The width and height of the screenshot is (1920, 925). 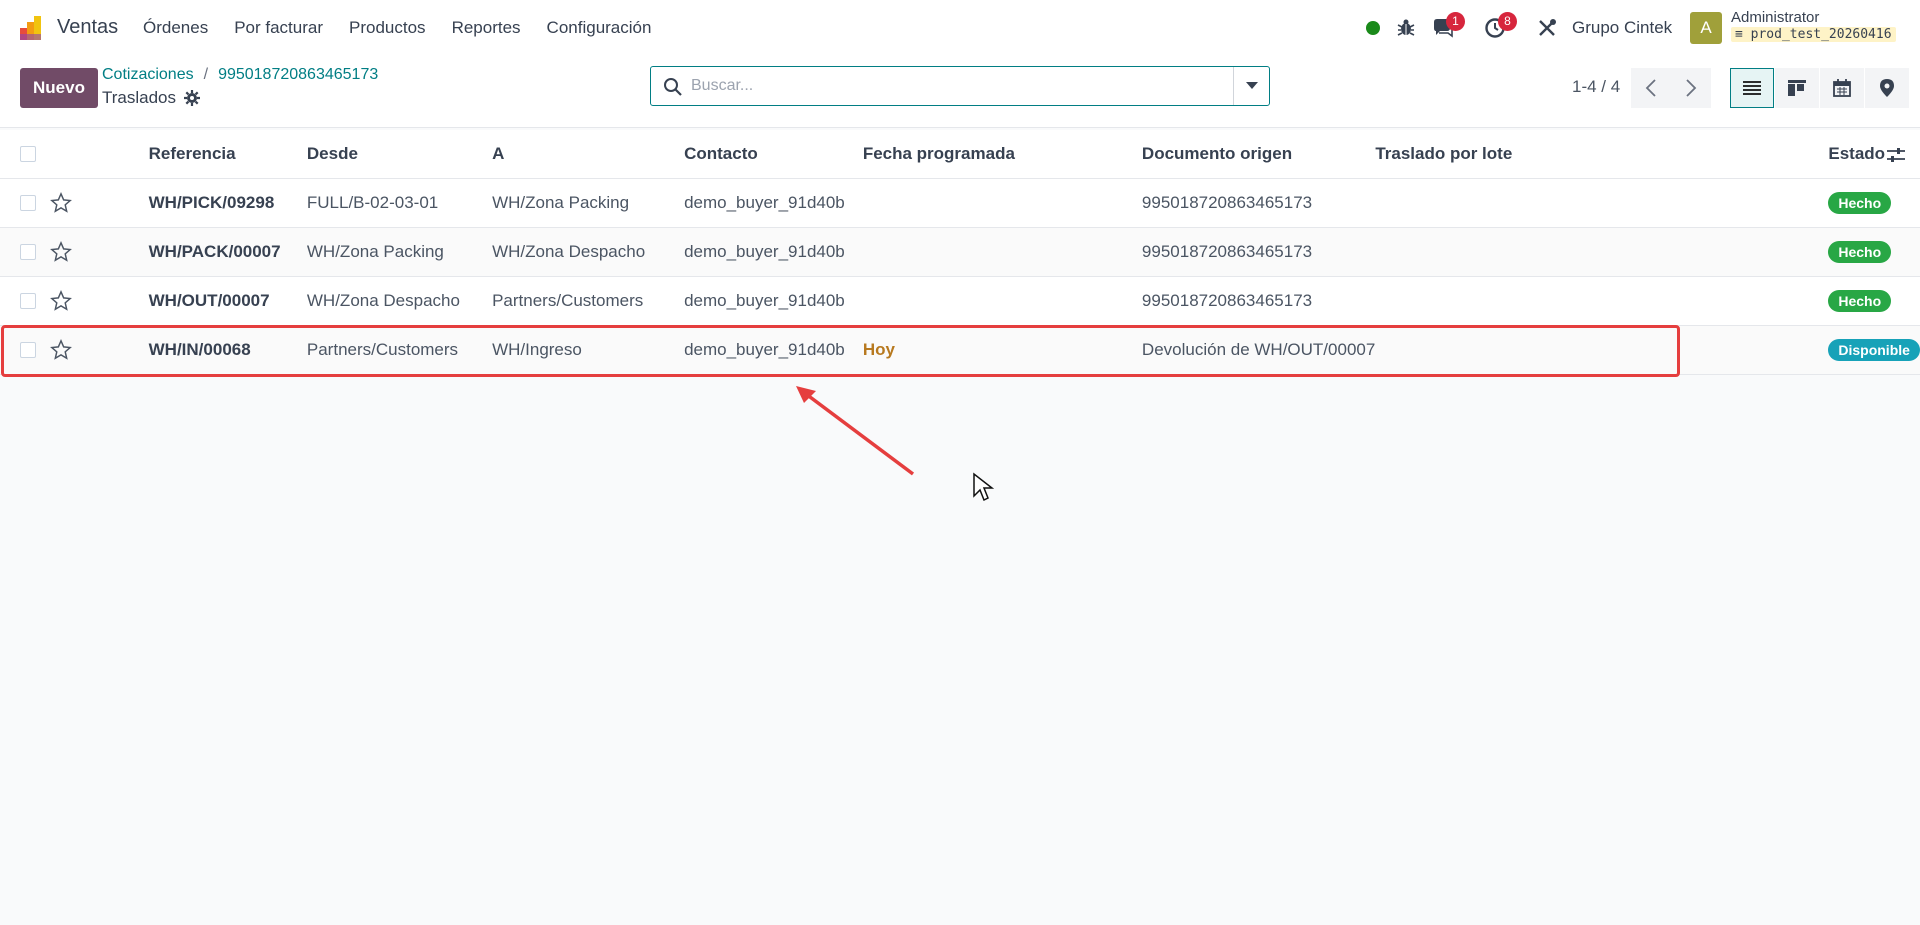 What do you see at coordinates (1406, 28) in the screenshot?
I see `debug-bug-icon` at bounding box center [1406, 28].